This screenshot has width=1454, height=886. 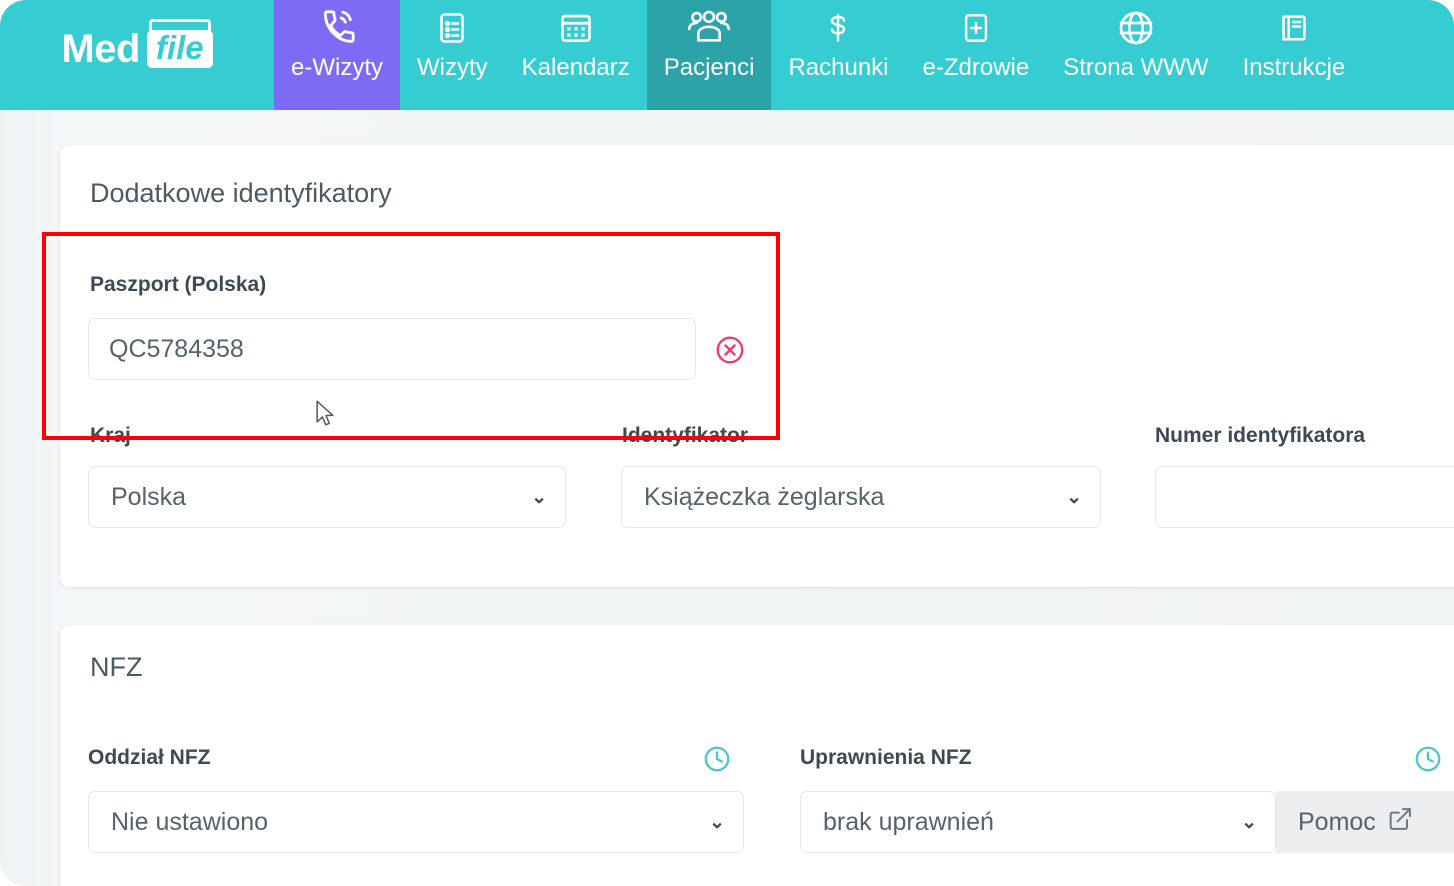 What do you see at coordinates (976, 67) in the screenshot?
I see `nav-item-label: e-Zdrowie` at bounding box center [976, 67].